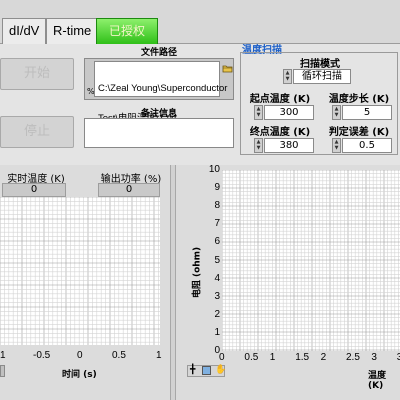  What do you see at coordinates (367, 145) in the screenshot?
I see `tolerance-input: 0.5` at bounding box center [367, 145].